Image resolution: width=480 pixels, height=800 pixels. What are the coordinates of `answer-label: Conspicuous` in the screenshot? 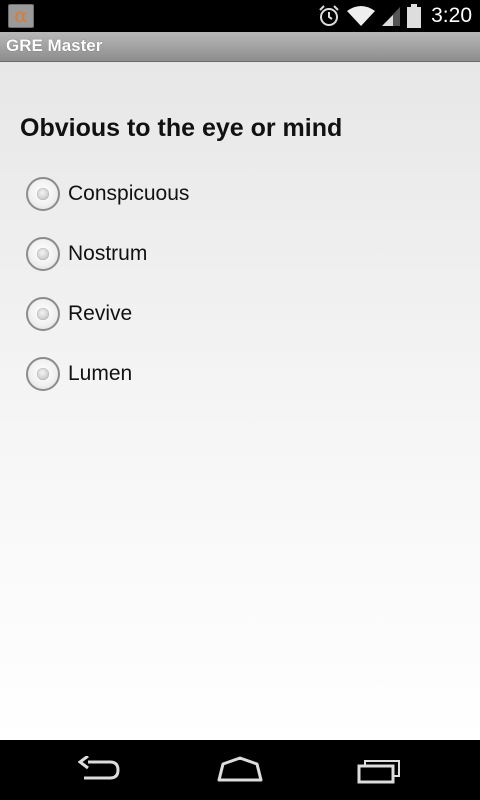 It's located at (129, 193).